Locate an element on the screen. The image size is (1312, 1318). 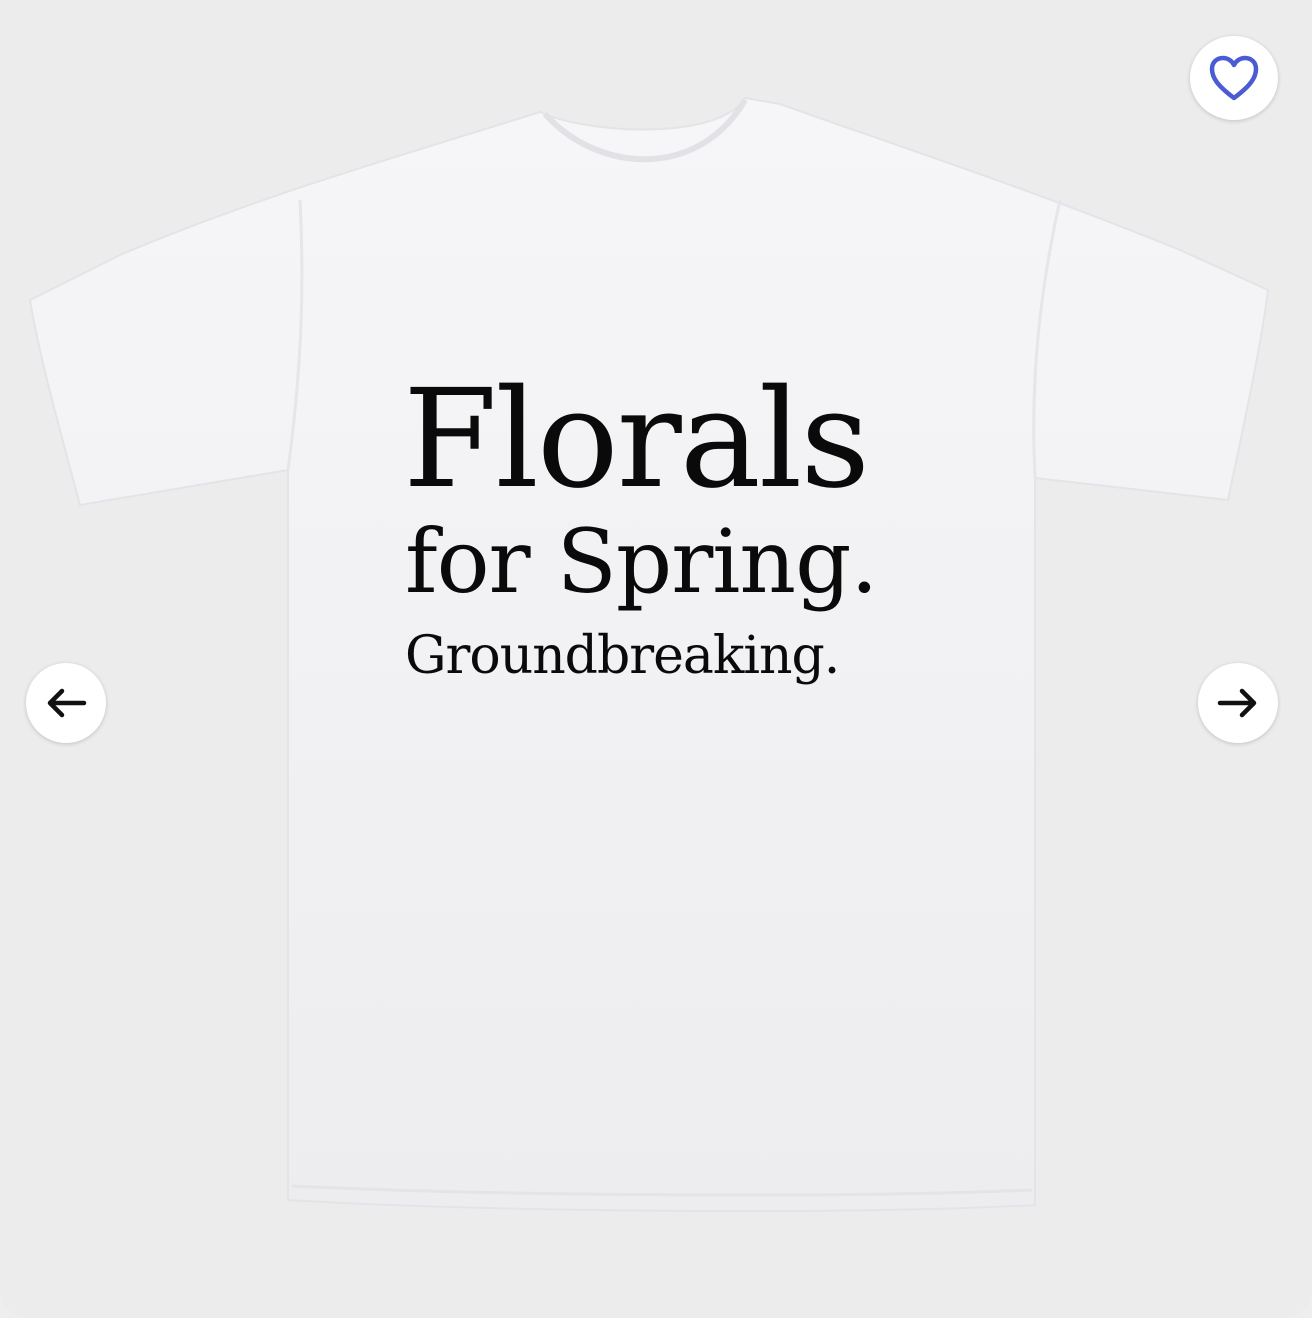
favorite-button is located at coordinates (1234, 78).